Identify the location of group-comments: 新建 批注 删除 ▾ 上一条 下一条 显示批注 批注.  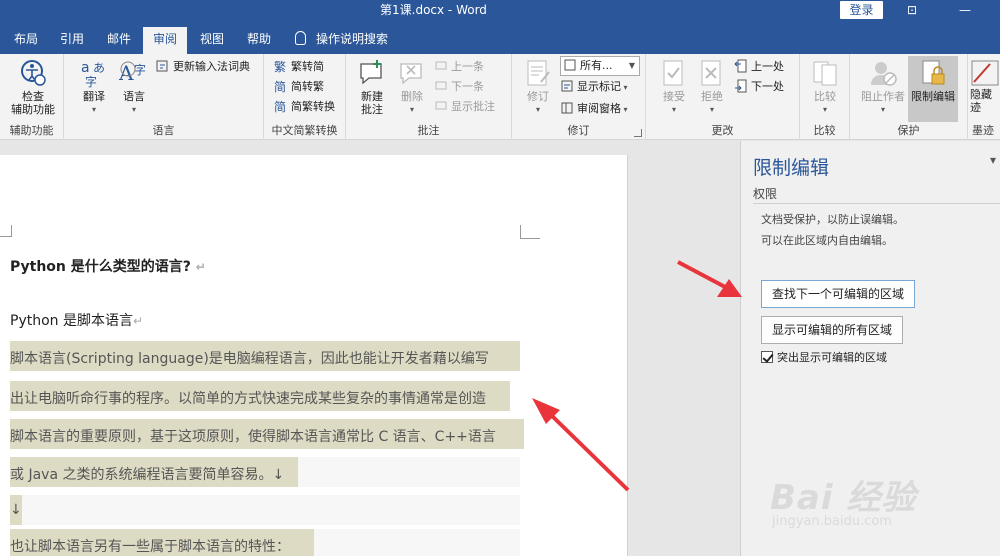
(429, 97).